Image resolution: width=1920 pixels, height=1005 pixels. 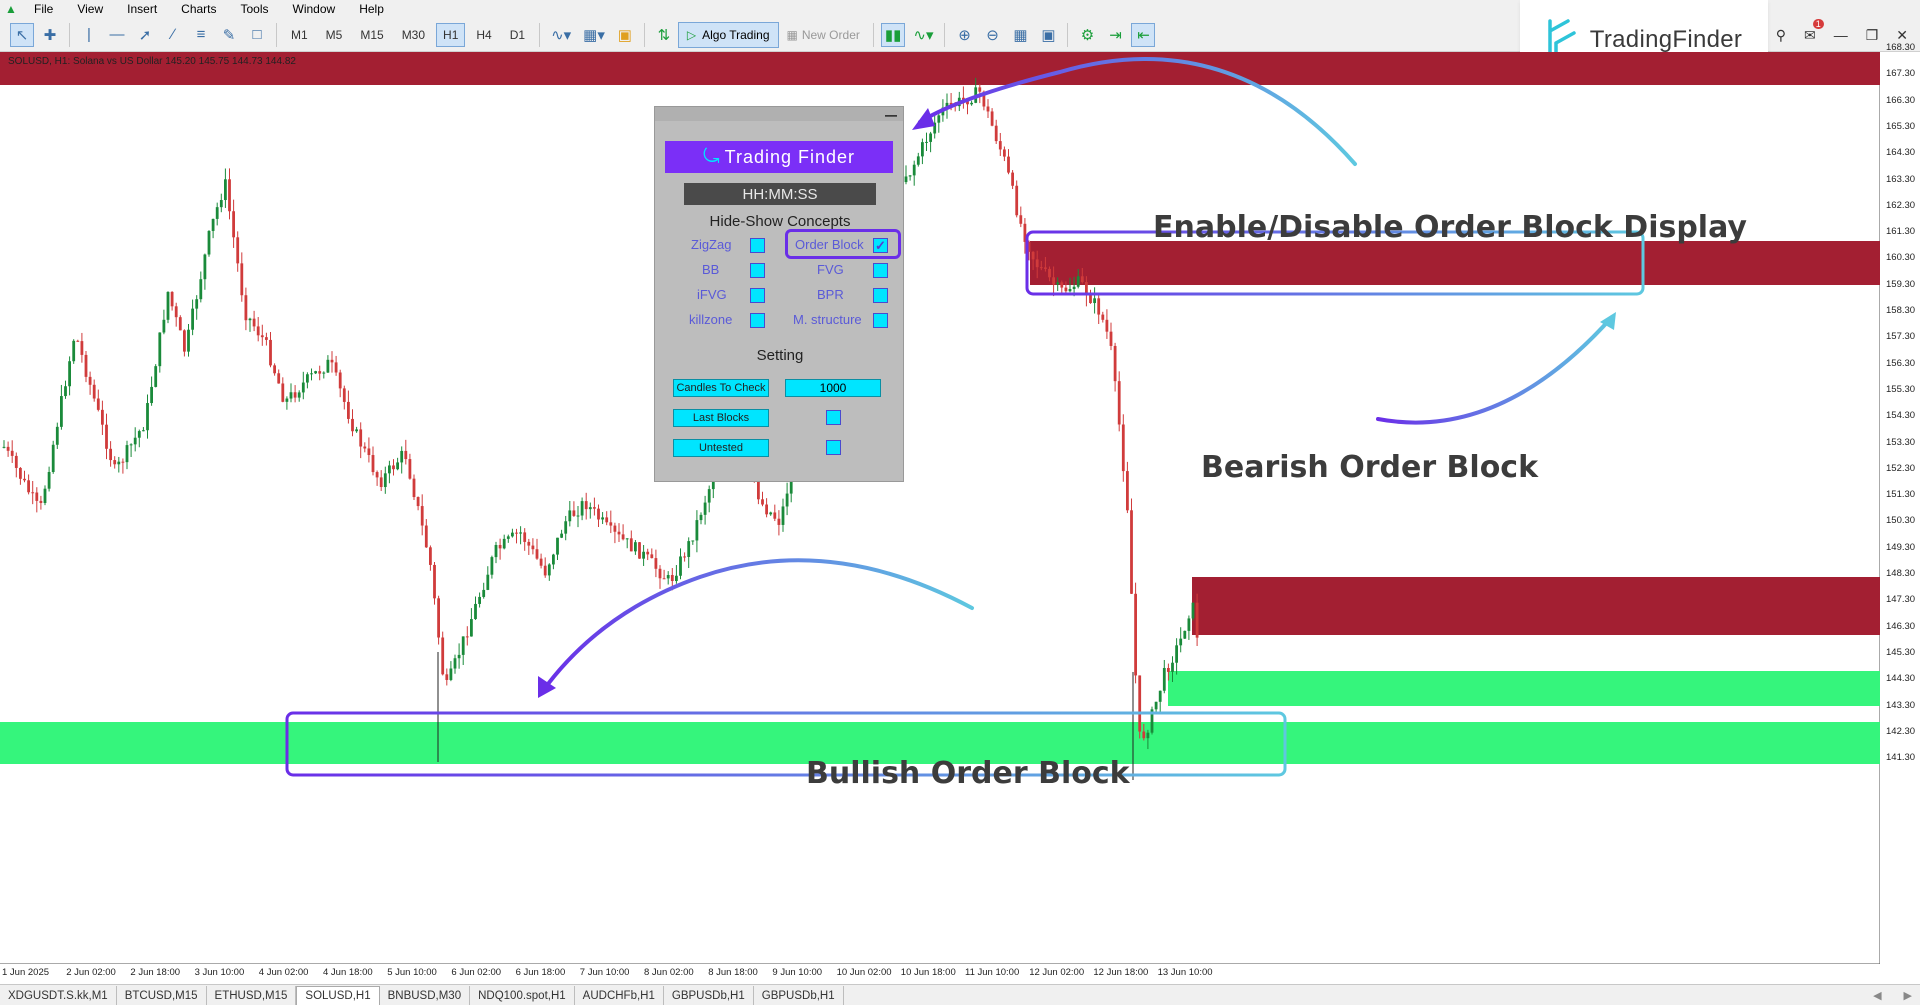 What do you see at coordinates (1087, 35) in the screenshot?
I see `settings-icon: ⚙` at bounding box center [1087, 35].